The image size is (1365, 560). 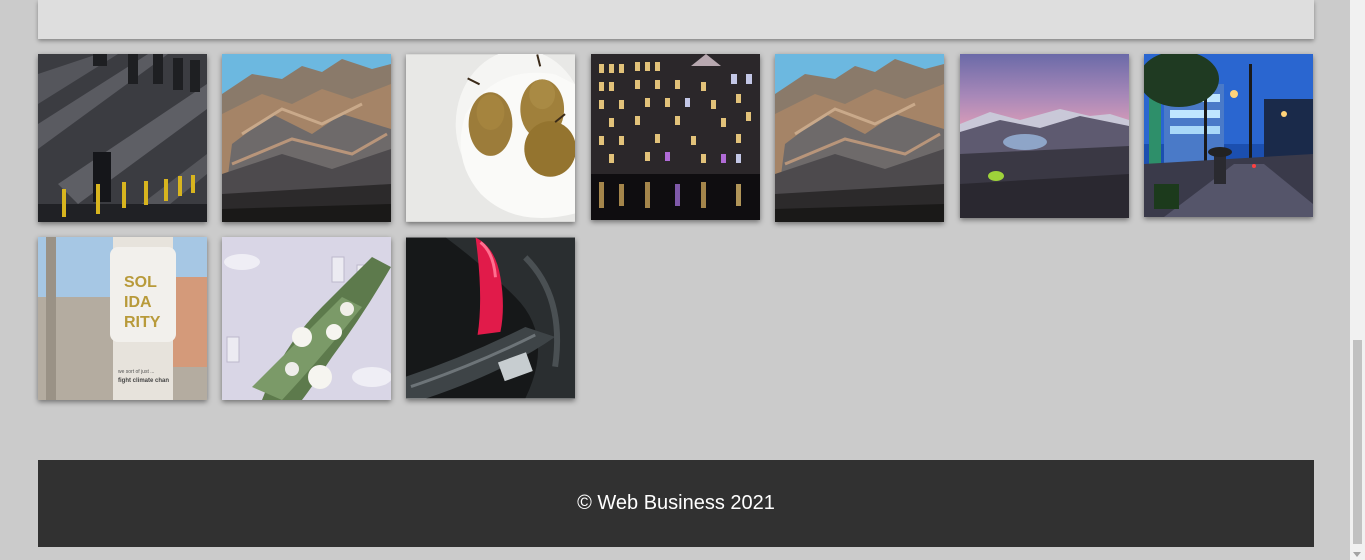 I want to click on sticker-text-line-3: RITY, so click(x=142, y=322).